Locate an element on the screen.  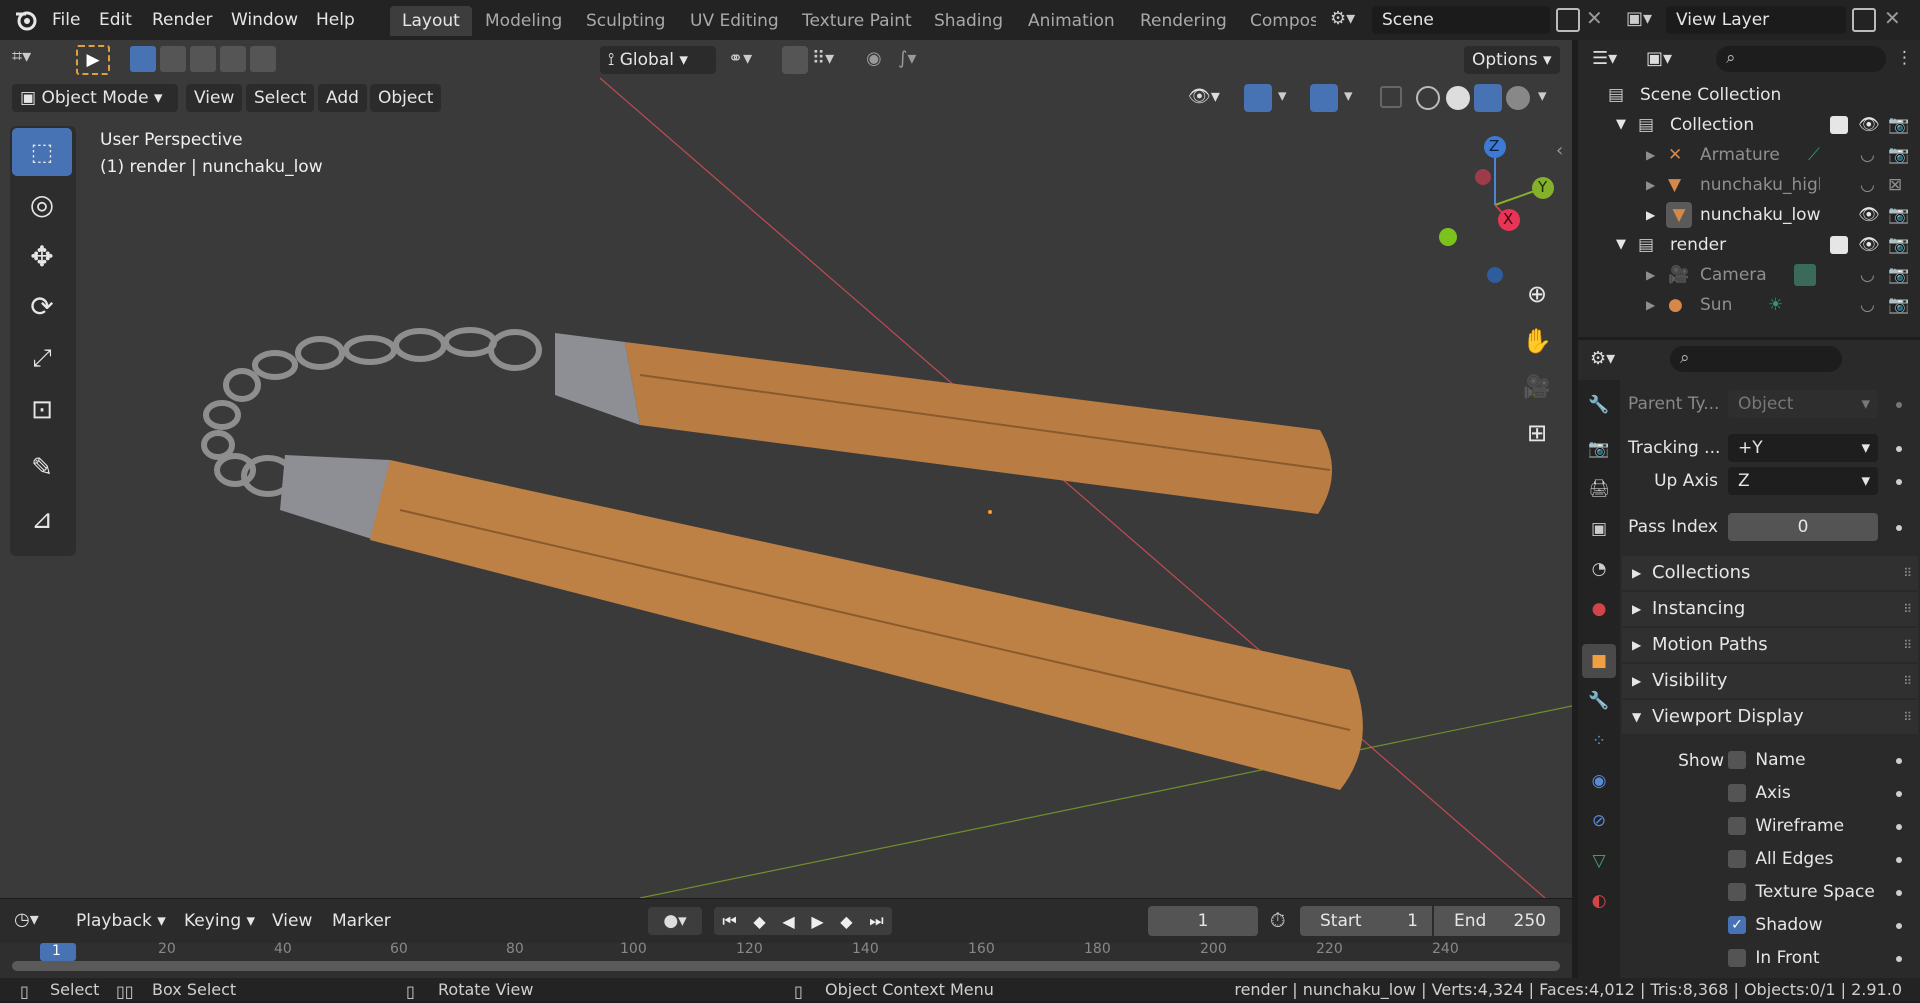
snap-toggle-icon is located at coordinates (795, 60).